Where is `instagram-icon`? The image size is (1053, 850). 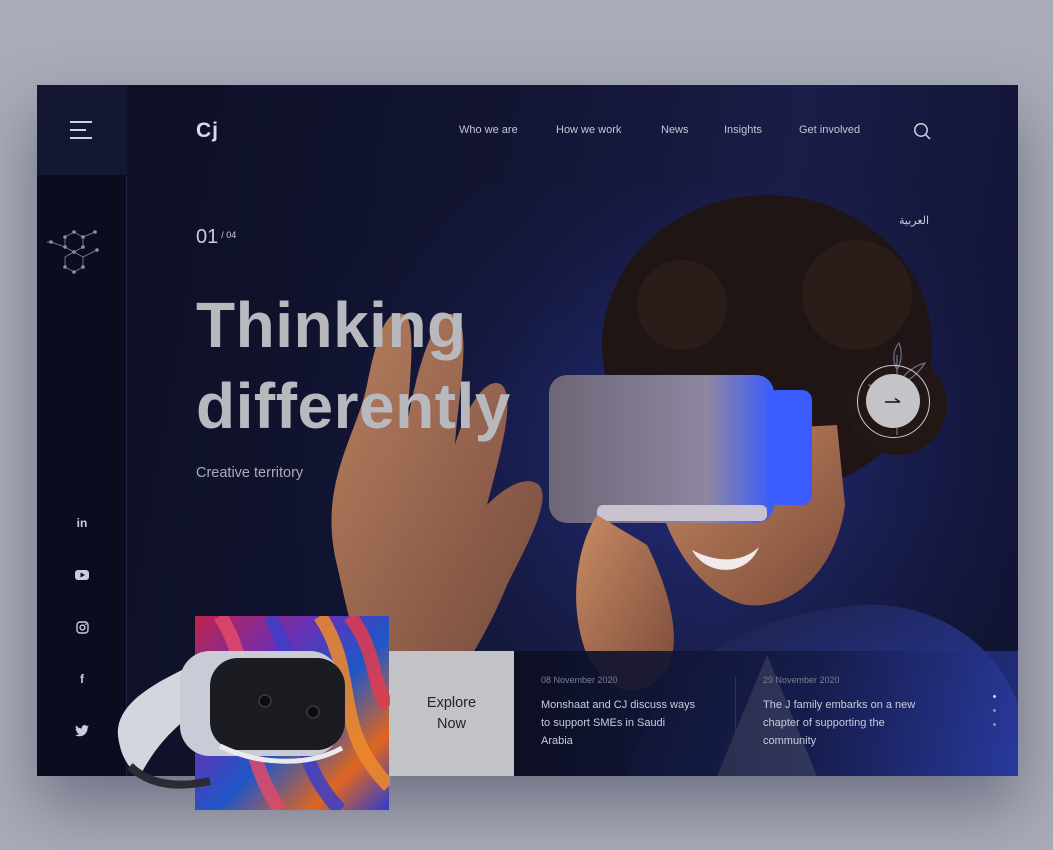
instagram-icon is located at coordinates (82, 627).